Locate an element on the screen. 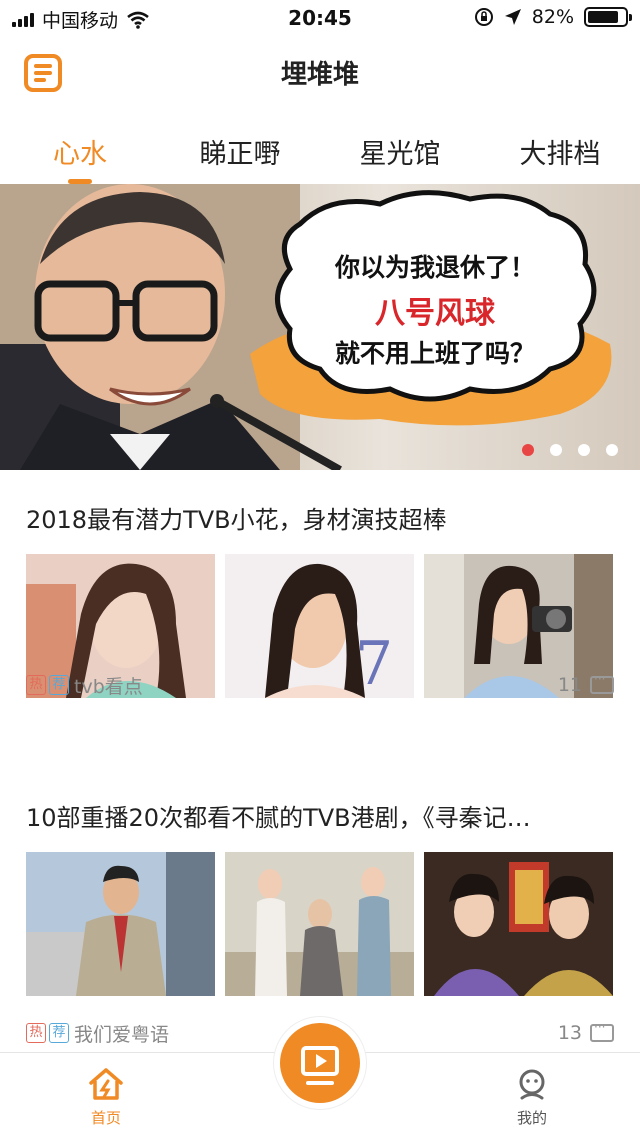 This screenshot has height=1138, width=640. tv-stand is located at coordinates (320, 1083).